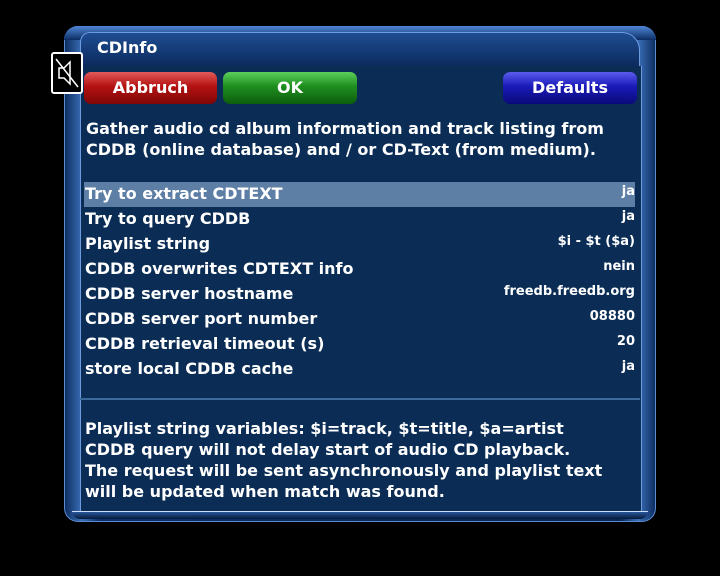 The height and width of the screenshot is (576, 720). I want to click on help-line: will be updated when match was found., so click(265, 491).